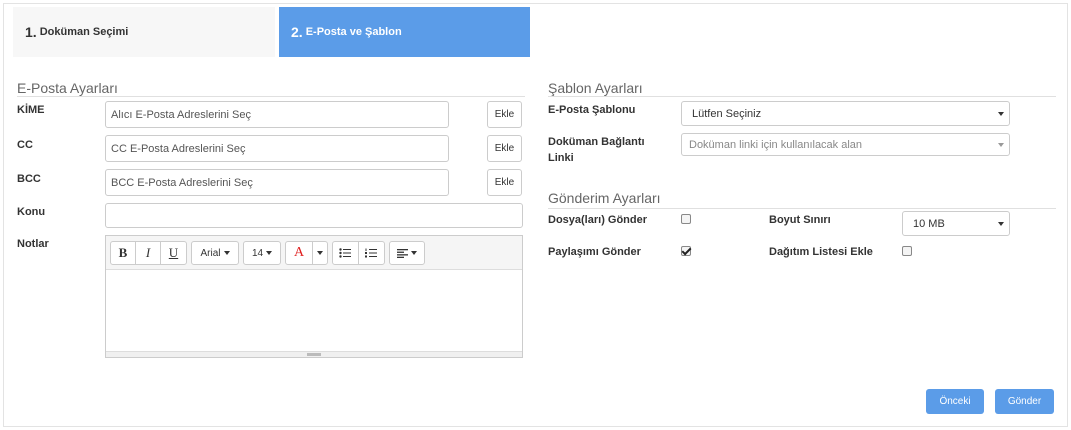  I want to click on template-label: E-Posta Şablonu, so click(592, 110).